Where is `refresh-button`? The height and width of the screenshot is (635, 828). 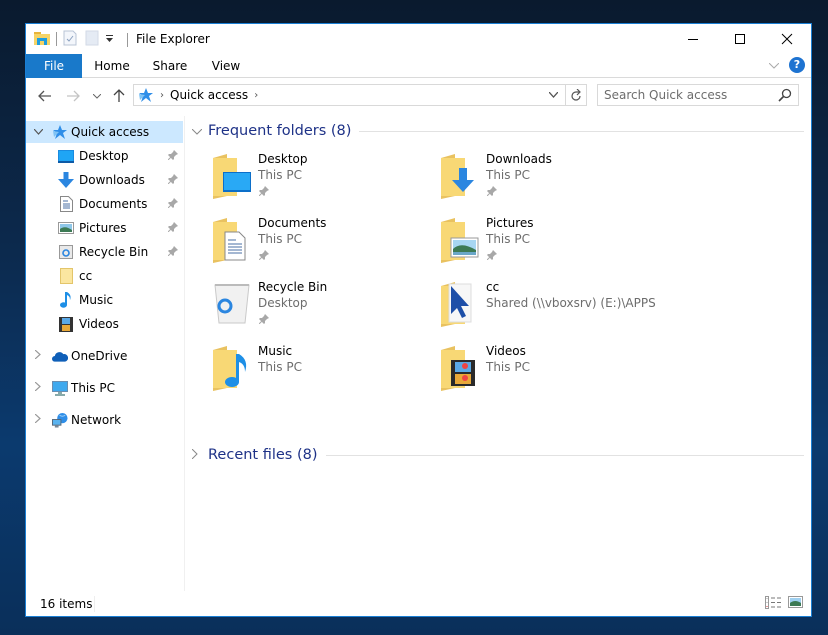 refresh-button is located at coordinates (576, 95).